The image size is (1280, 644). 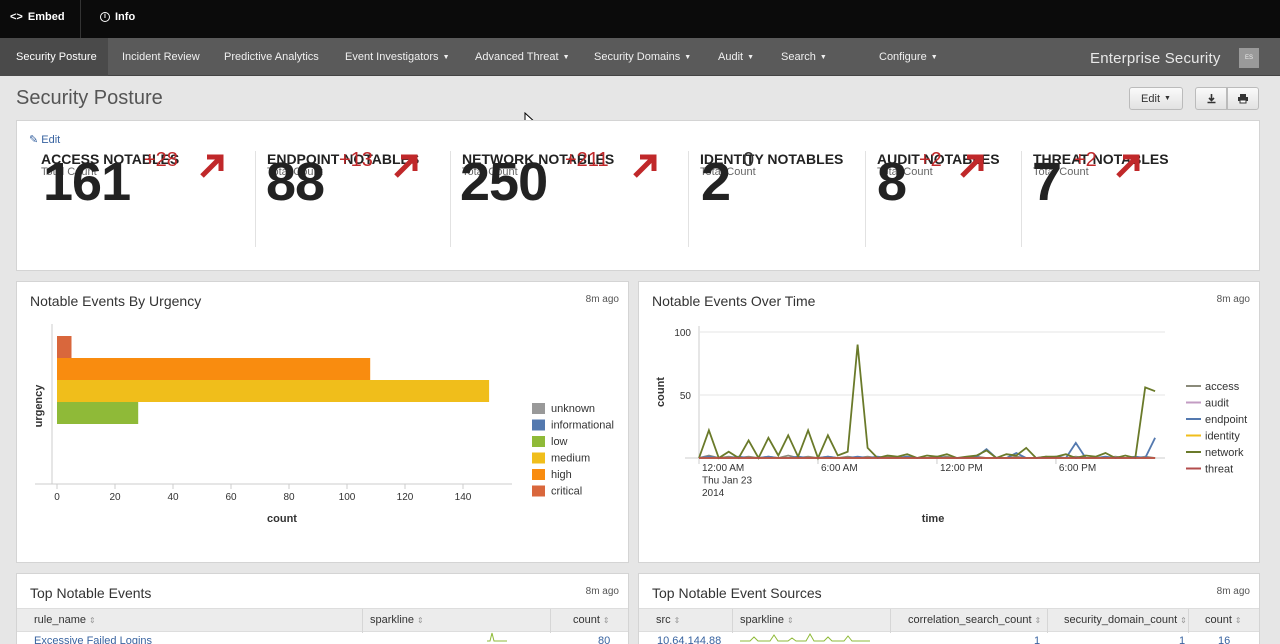 What do you see at coordinates (1224, 639) in the screenshot?
I see `count-link: 16` at bounding box center [1224, 639].